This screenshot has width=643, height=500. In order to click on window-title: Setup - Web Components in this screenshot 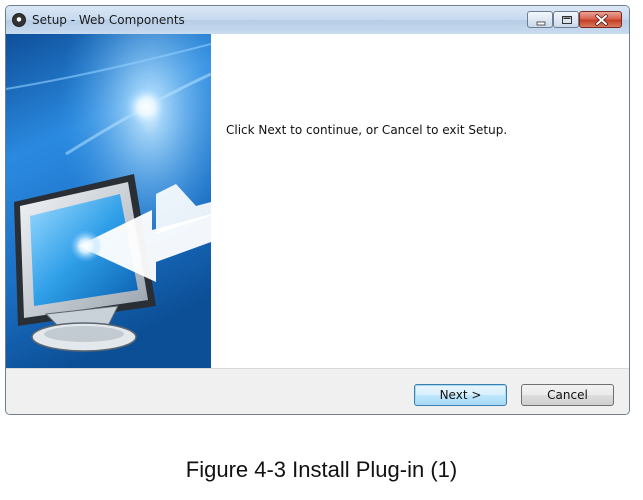, I will do `click(108, 20)`.